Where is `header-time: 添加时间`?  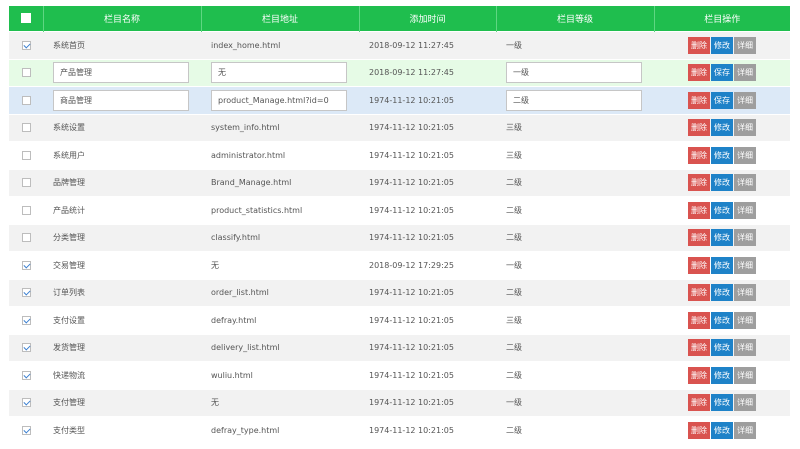
header-time: 添加时间 is located at coordinates (427, 19).